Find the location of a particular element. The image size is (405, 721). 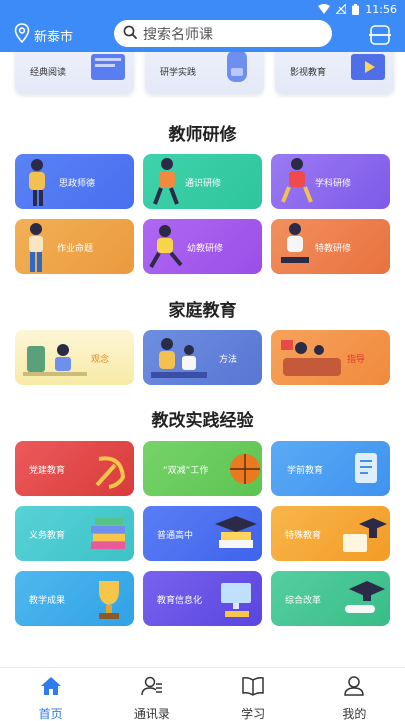

card-preschool-training: 幼教研修 is located at coordinates (202, 246).